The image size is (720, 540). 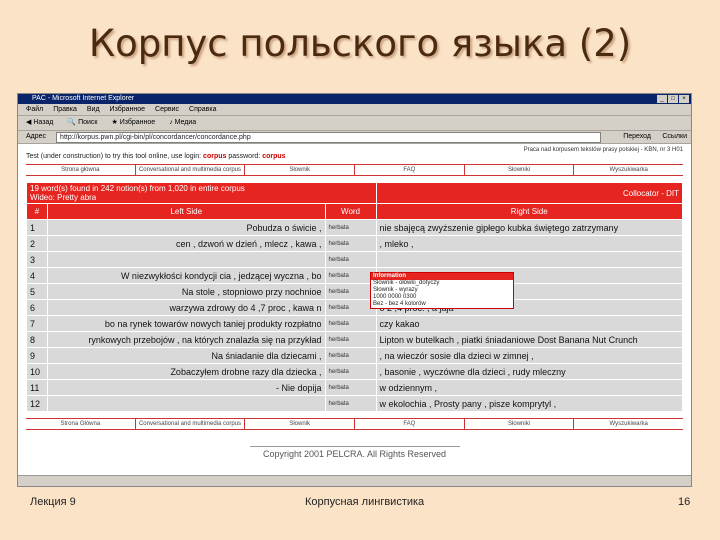 I want to click on menu-item-tools: Сервис, so click(x=167, y=109).